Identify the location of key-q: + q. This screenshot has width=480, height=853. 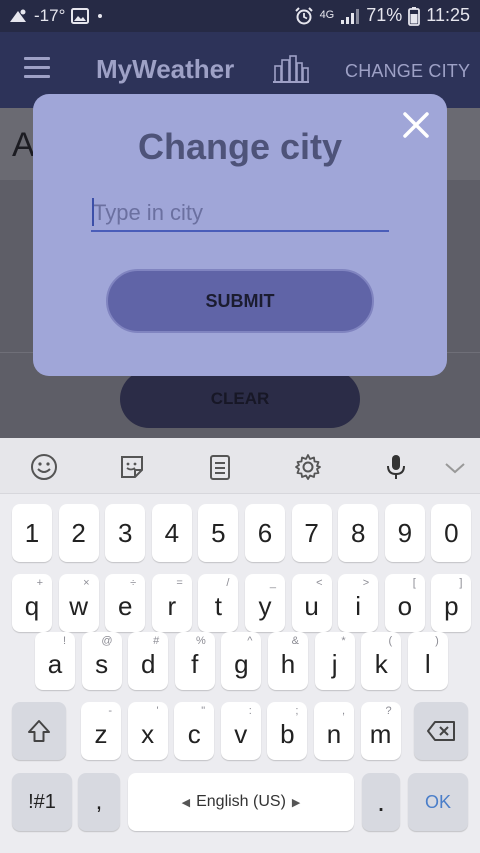
(32, 603).